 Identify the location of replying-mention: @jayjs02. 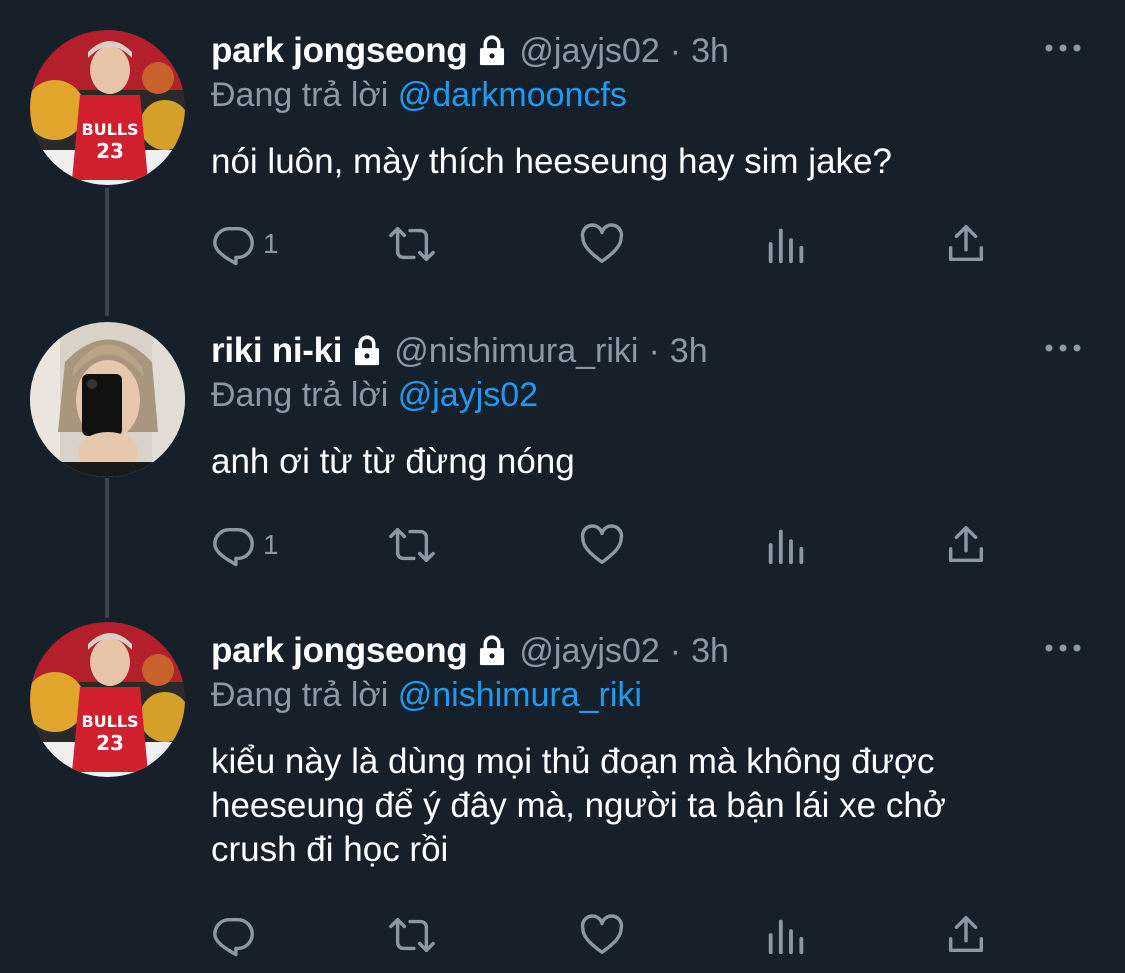
(468, 395).